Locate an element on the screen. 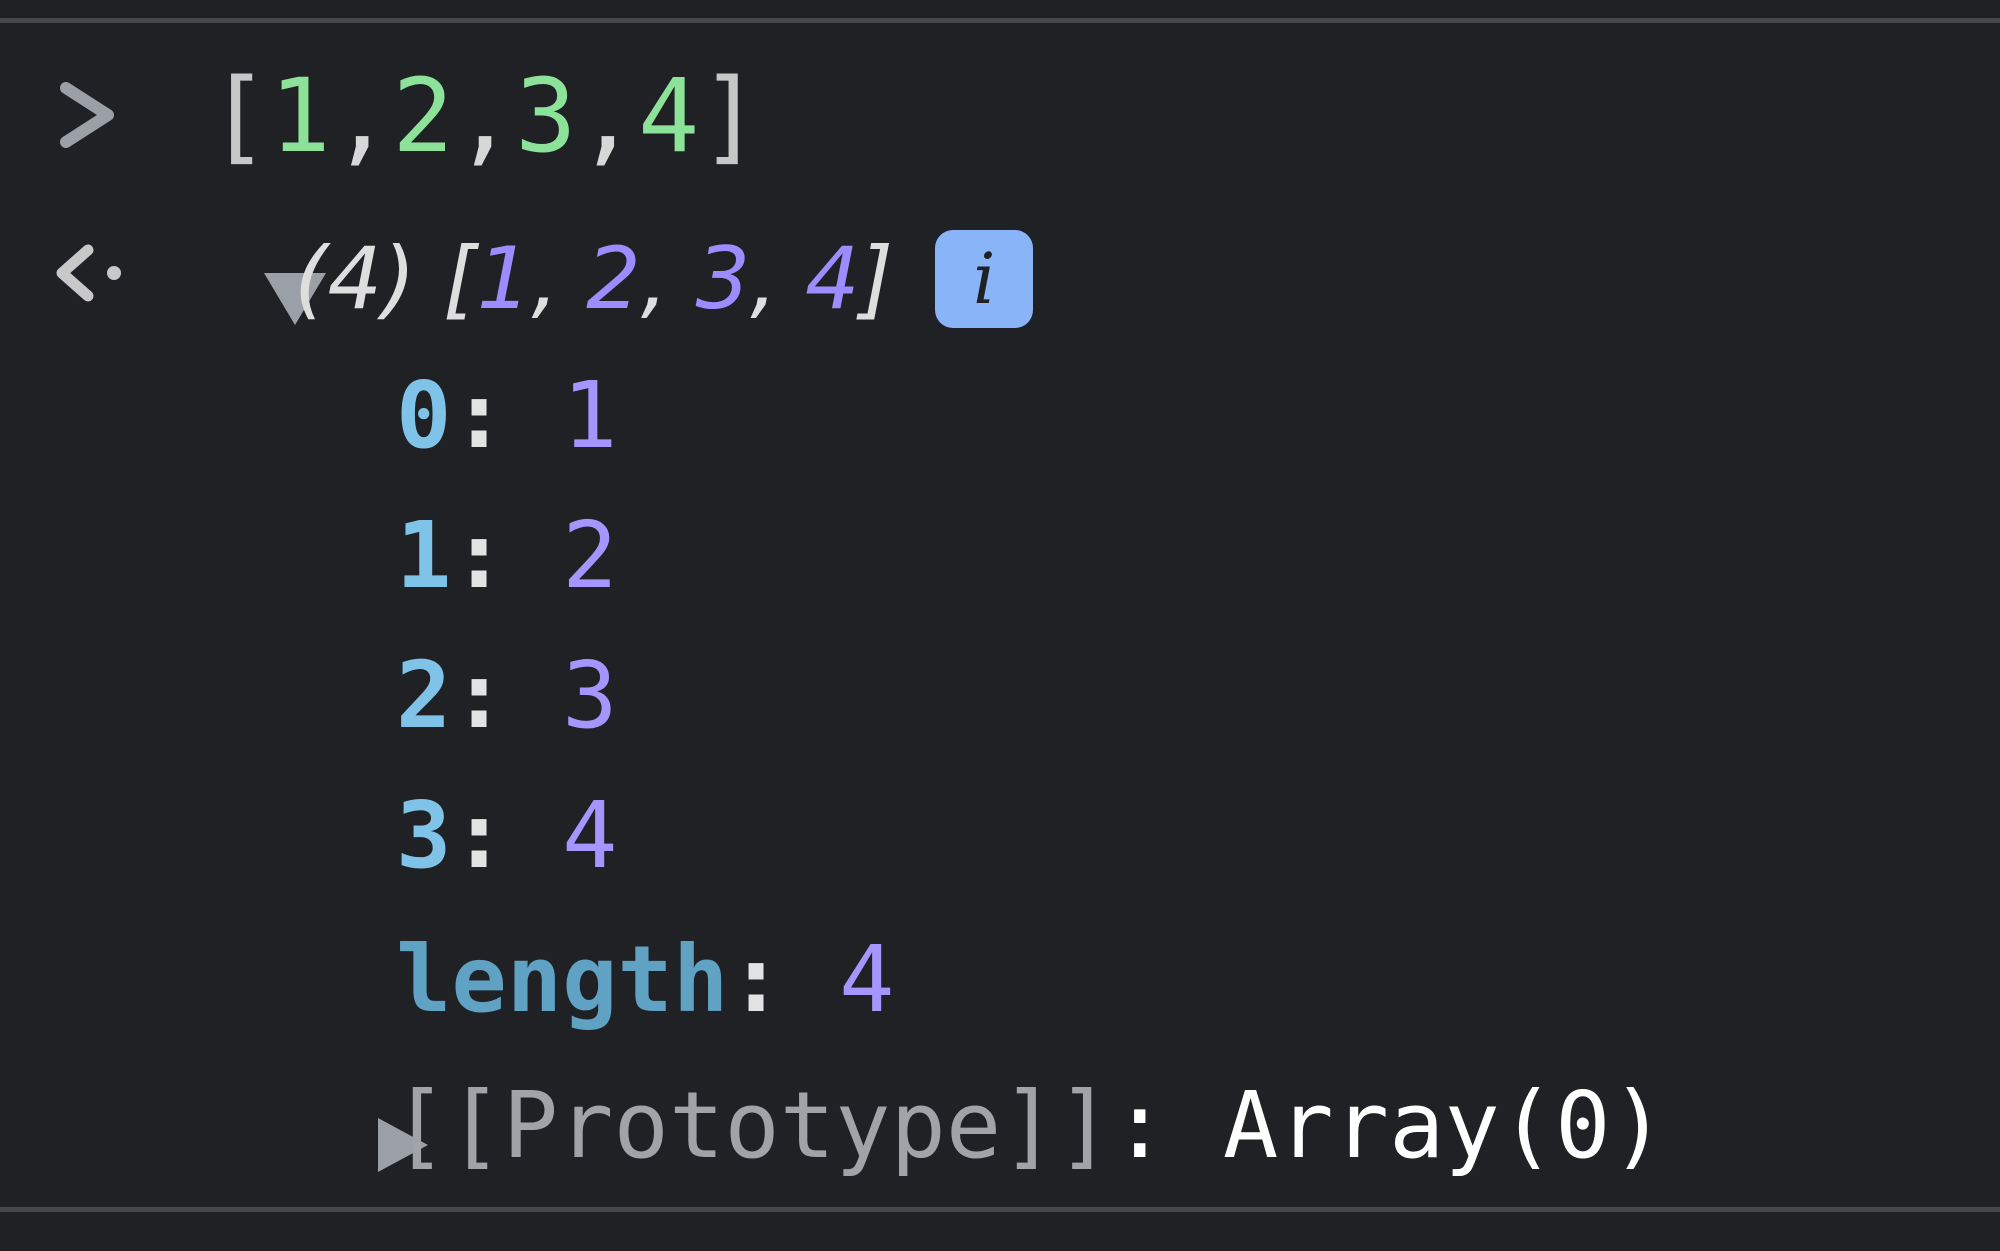 The image size is (2000, 1251). property-row: 3: 4 is located at coordinates (507, 836).